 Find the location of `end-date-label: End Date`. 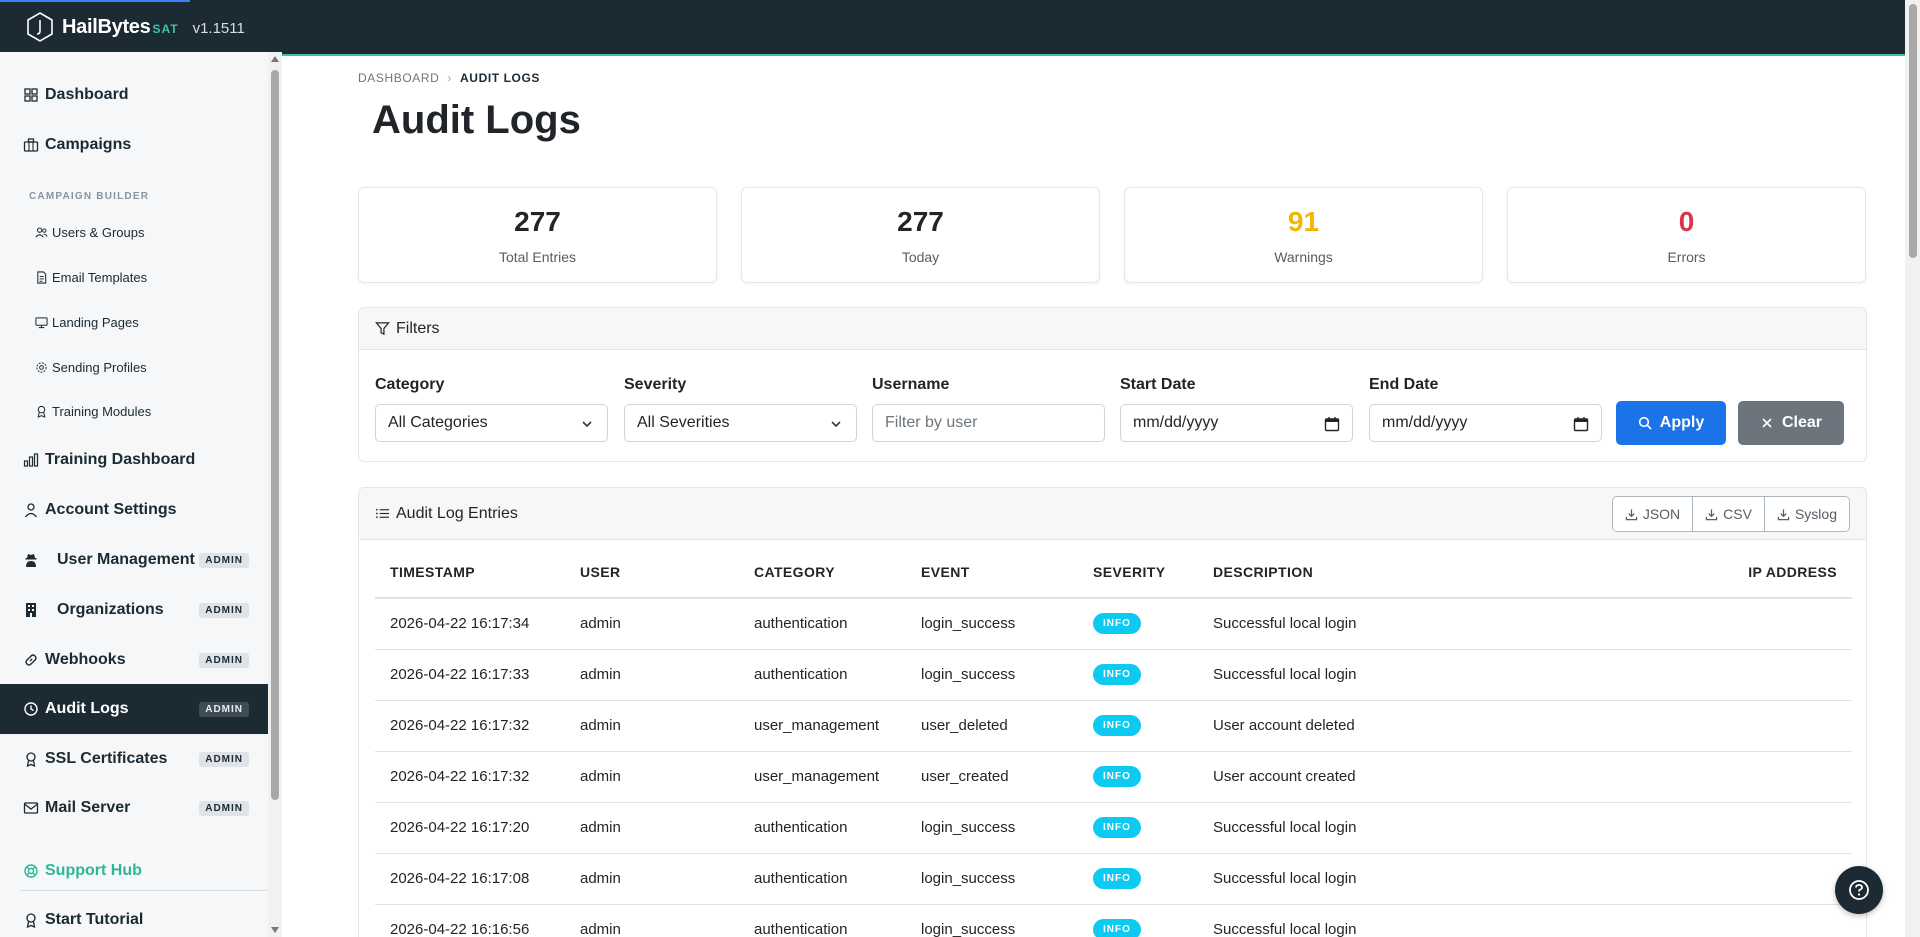

end-date-label: End Date is located at coordinates (1404, 384).